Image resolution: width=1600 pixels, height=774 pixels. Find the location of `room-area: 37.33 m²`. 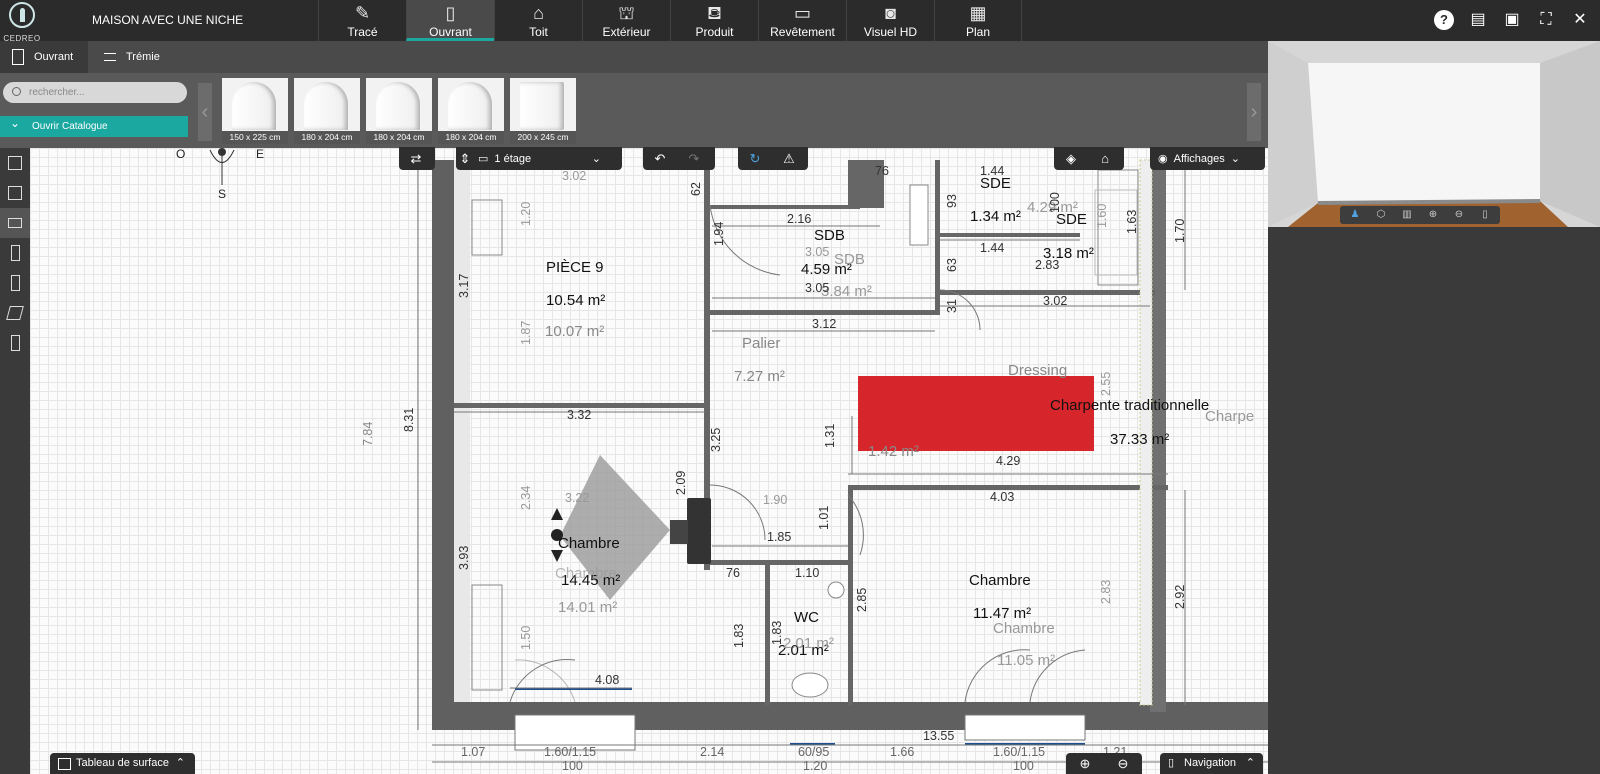

room-area: 37.33 m² is located at coordinates (1139, 439).